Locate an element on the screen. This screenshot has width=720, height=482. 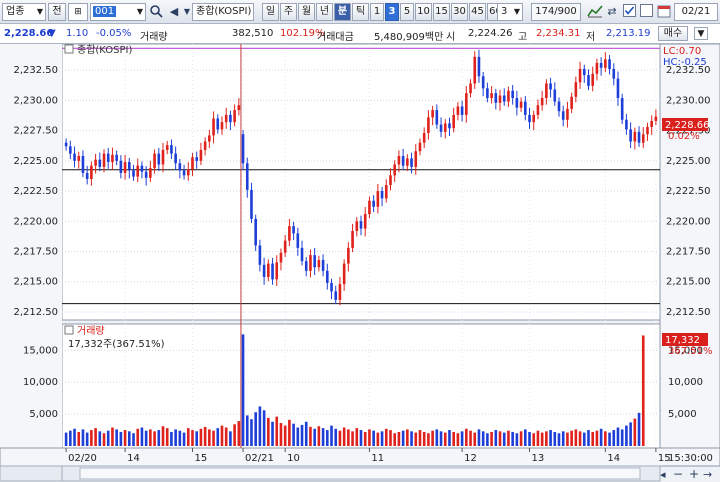
period-tab: 주 is located at coordinates (288, 12).